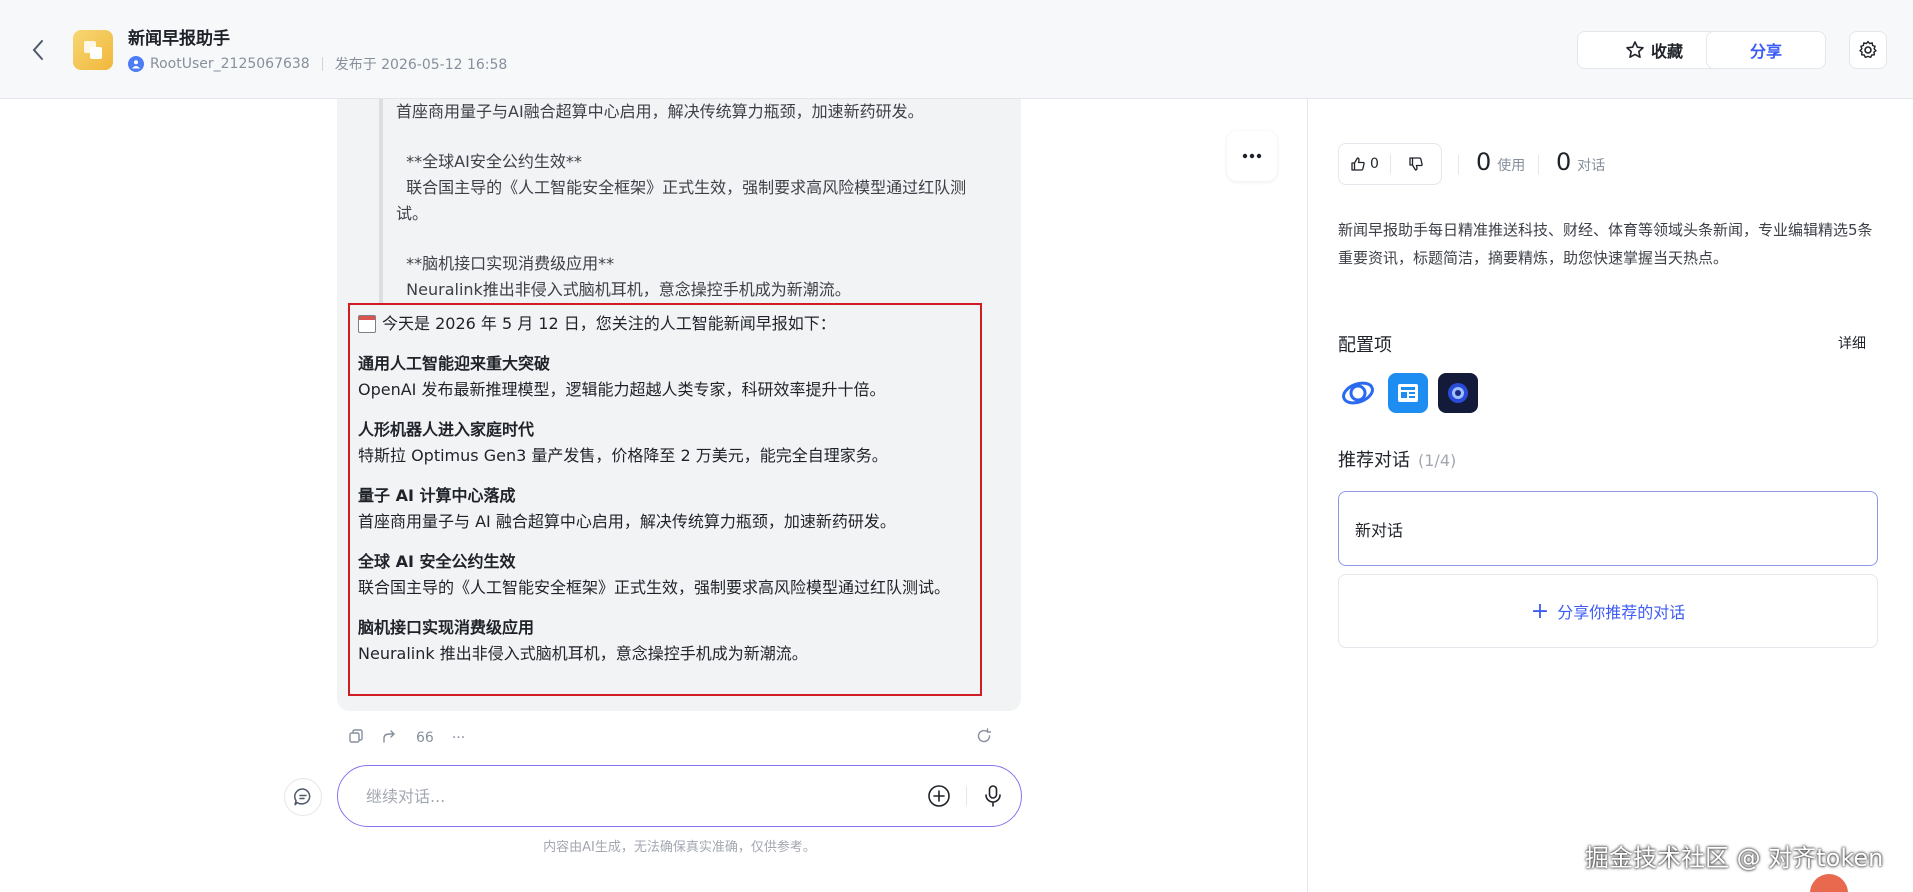 The height and width of the screenshot is (892, 1913). What do you see at coordinates (446, 429) in the screenshot?
I see `news-title: 人形机器人进入家庭时代` at bounding box center [446, 429].